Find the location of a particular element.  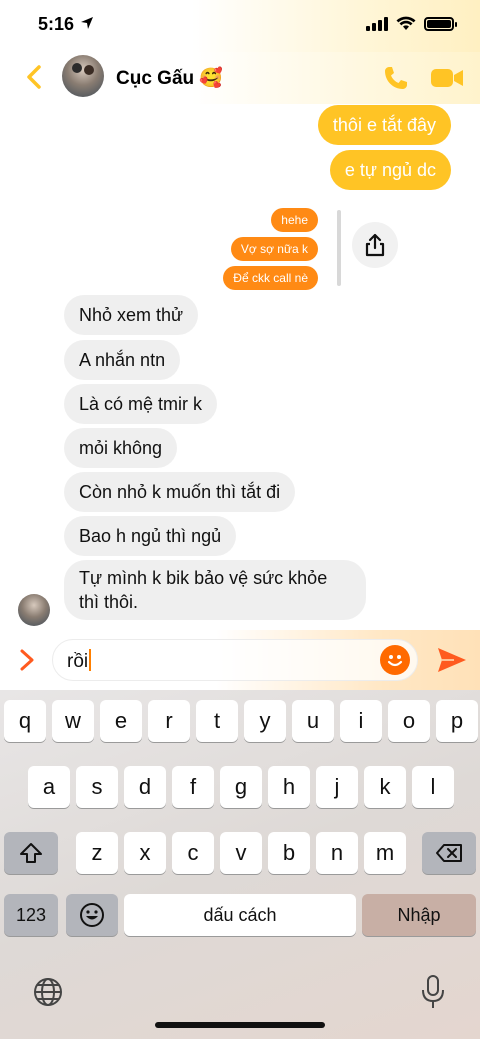

key-m: m is located at coordinates (385, 853).